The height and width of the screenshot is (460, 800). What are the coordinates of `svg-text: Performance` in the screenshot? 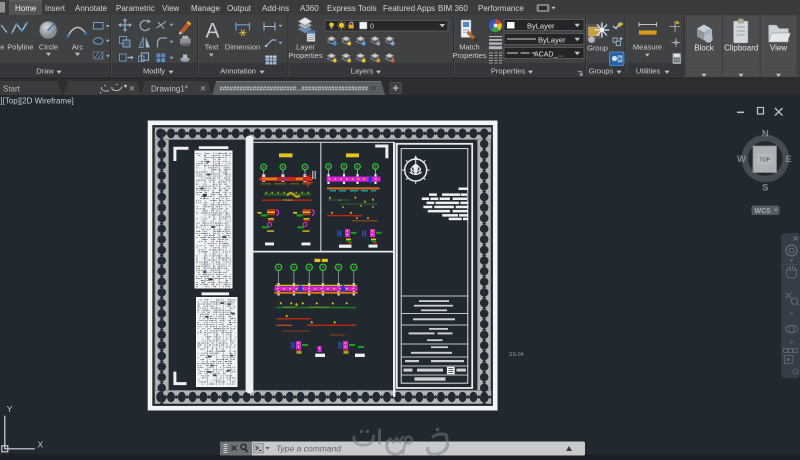 It's located at (501, 8).